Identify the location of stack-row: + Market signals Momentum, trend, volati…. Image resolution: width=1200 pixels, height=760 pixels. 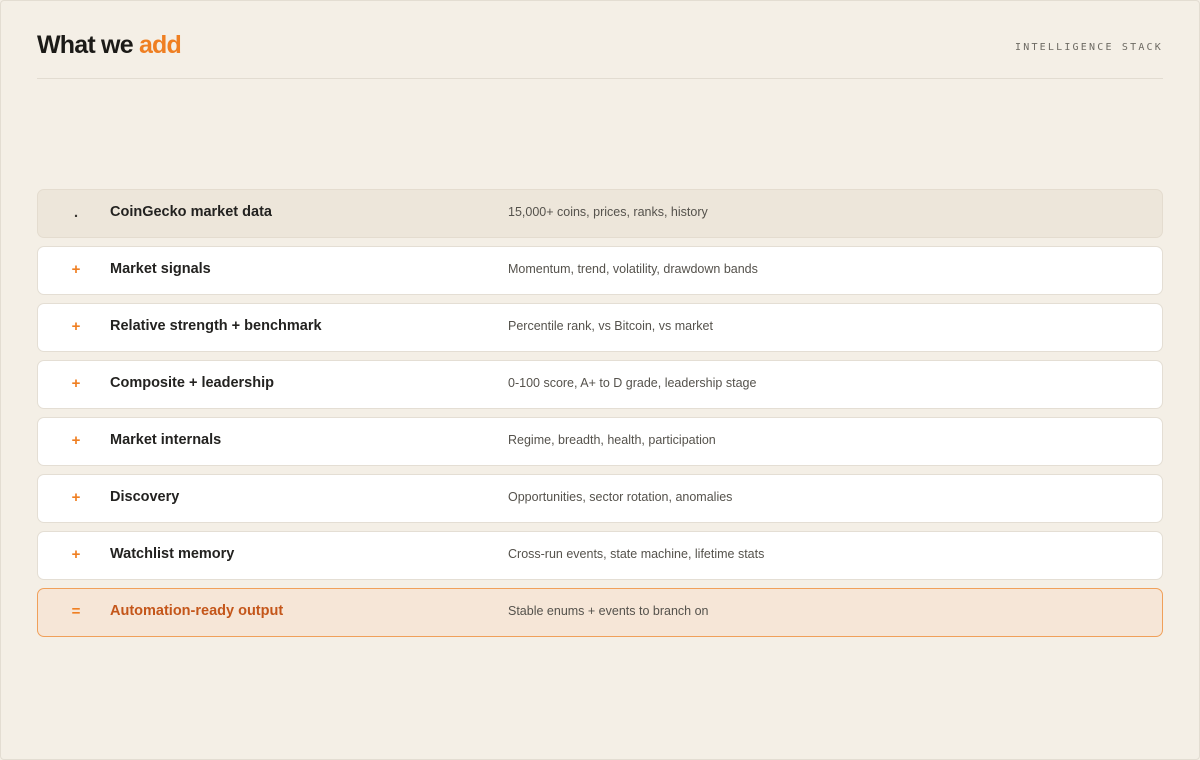
(600, 270).